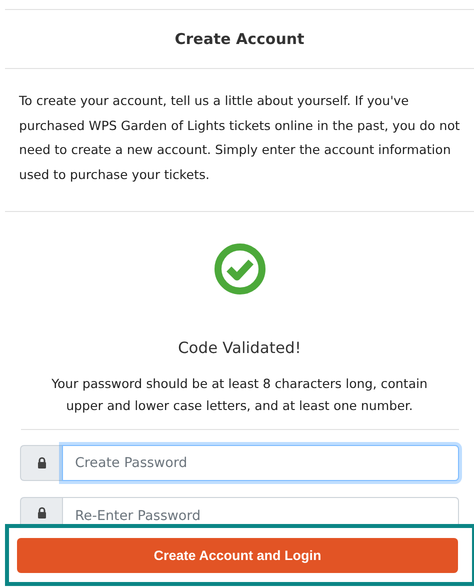  I want to click on password-field: Re-Enter Password, so click(260, 512).